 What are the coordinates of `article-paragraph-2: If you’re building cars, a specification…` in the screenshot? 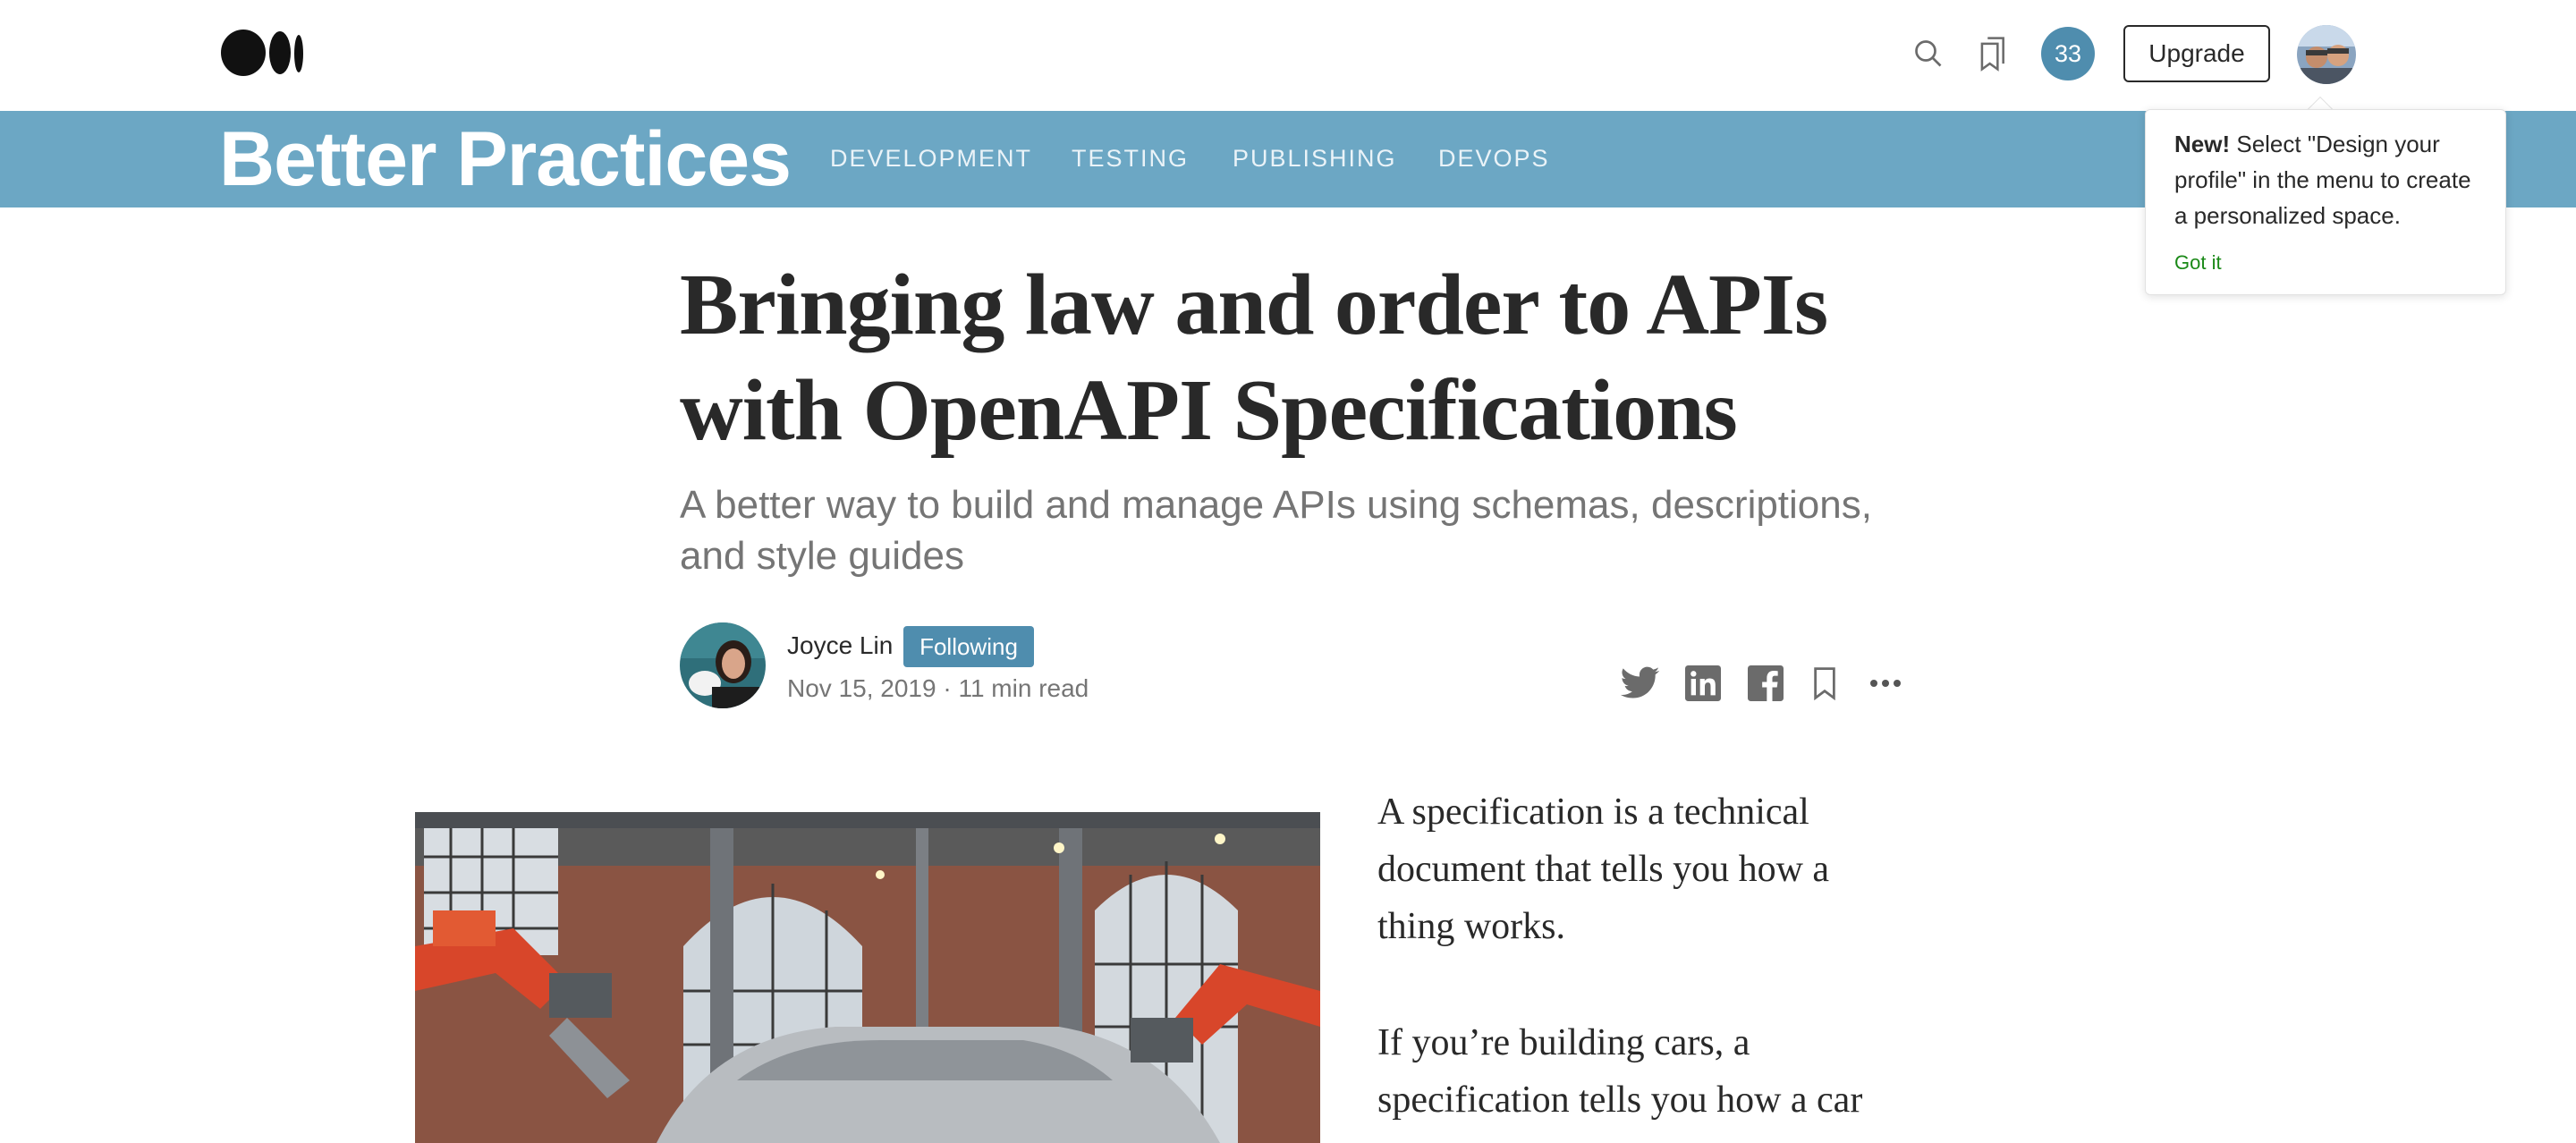 It's located at (1620, 1071).